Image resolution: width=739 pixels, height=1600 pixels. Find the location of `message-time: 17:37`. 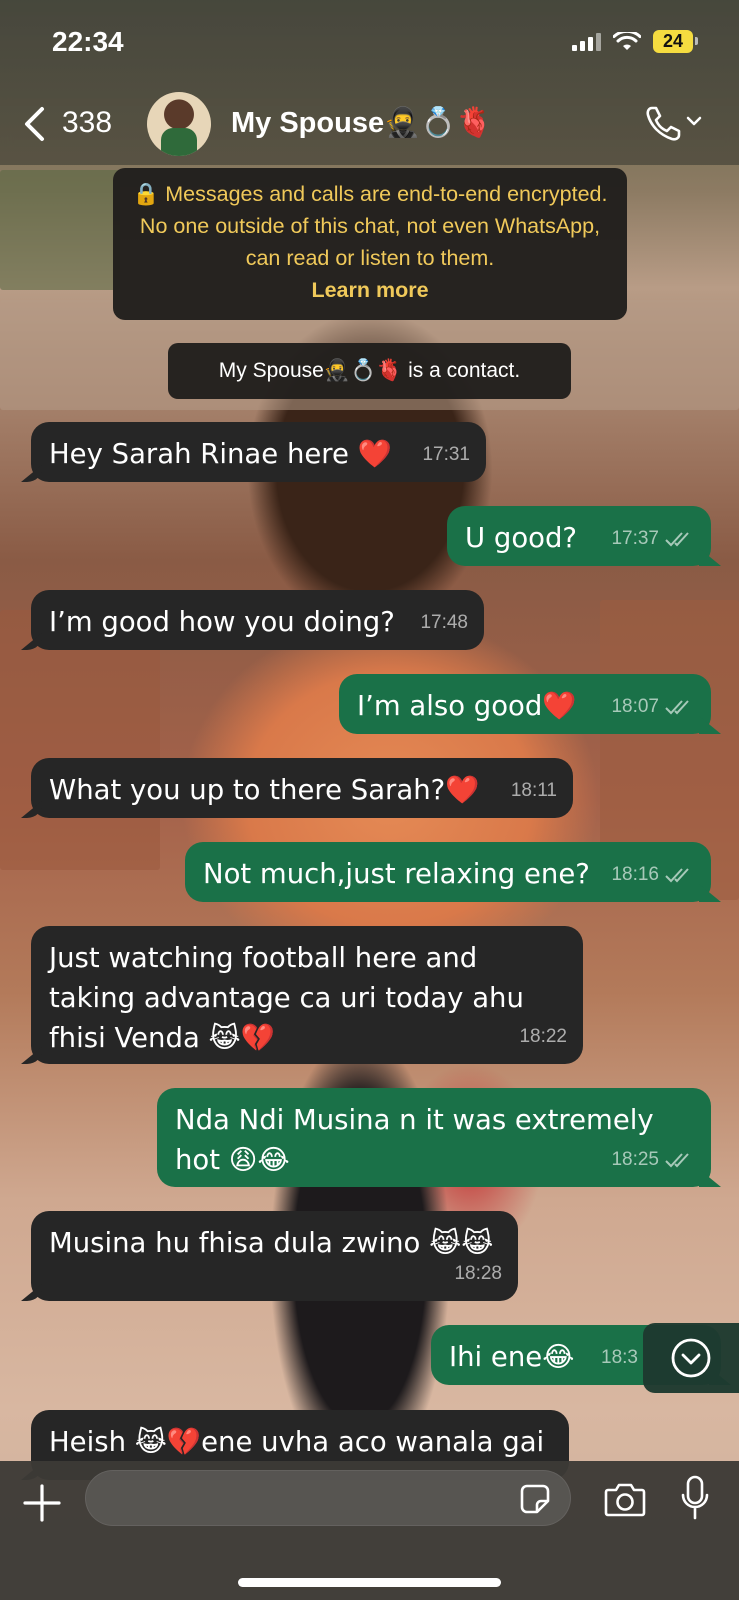

message-time: 17:37 is located at coordinates (635, 538).